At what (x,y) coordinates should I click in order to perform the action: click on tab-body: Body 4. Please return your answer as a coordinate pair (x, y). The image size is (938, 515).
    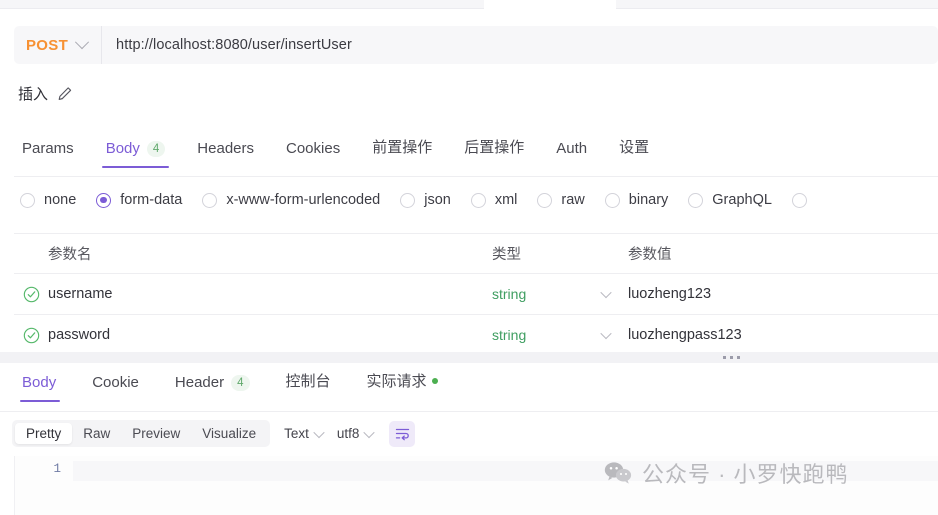
    Looking at the image, I should click on (136, 154).